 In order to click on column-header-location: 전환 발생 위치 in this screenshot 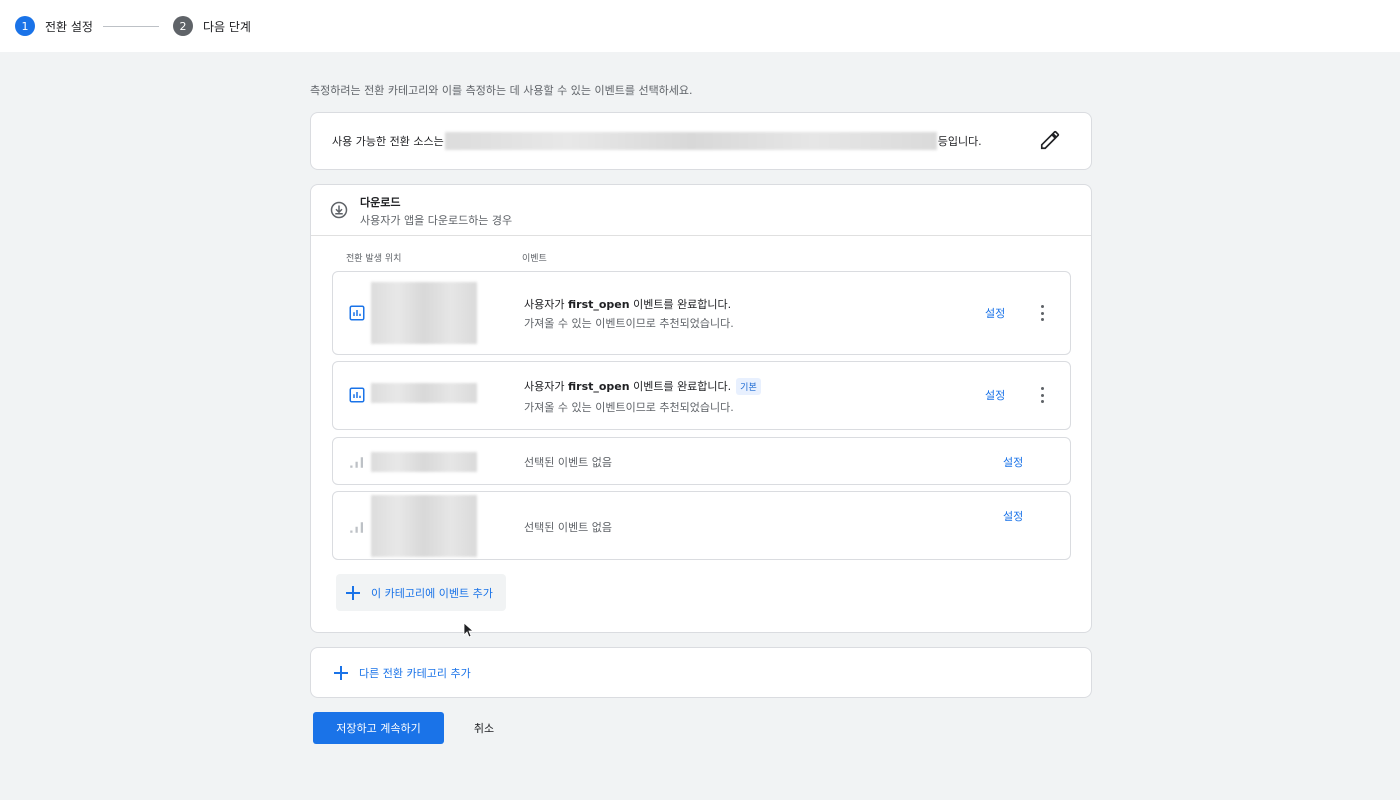, I will do `click(374, 259)`.